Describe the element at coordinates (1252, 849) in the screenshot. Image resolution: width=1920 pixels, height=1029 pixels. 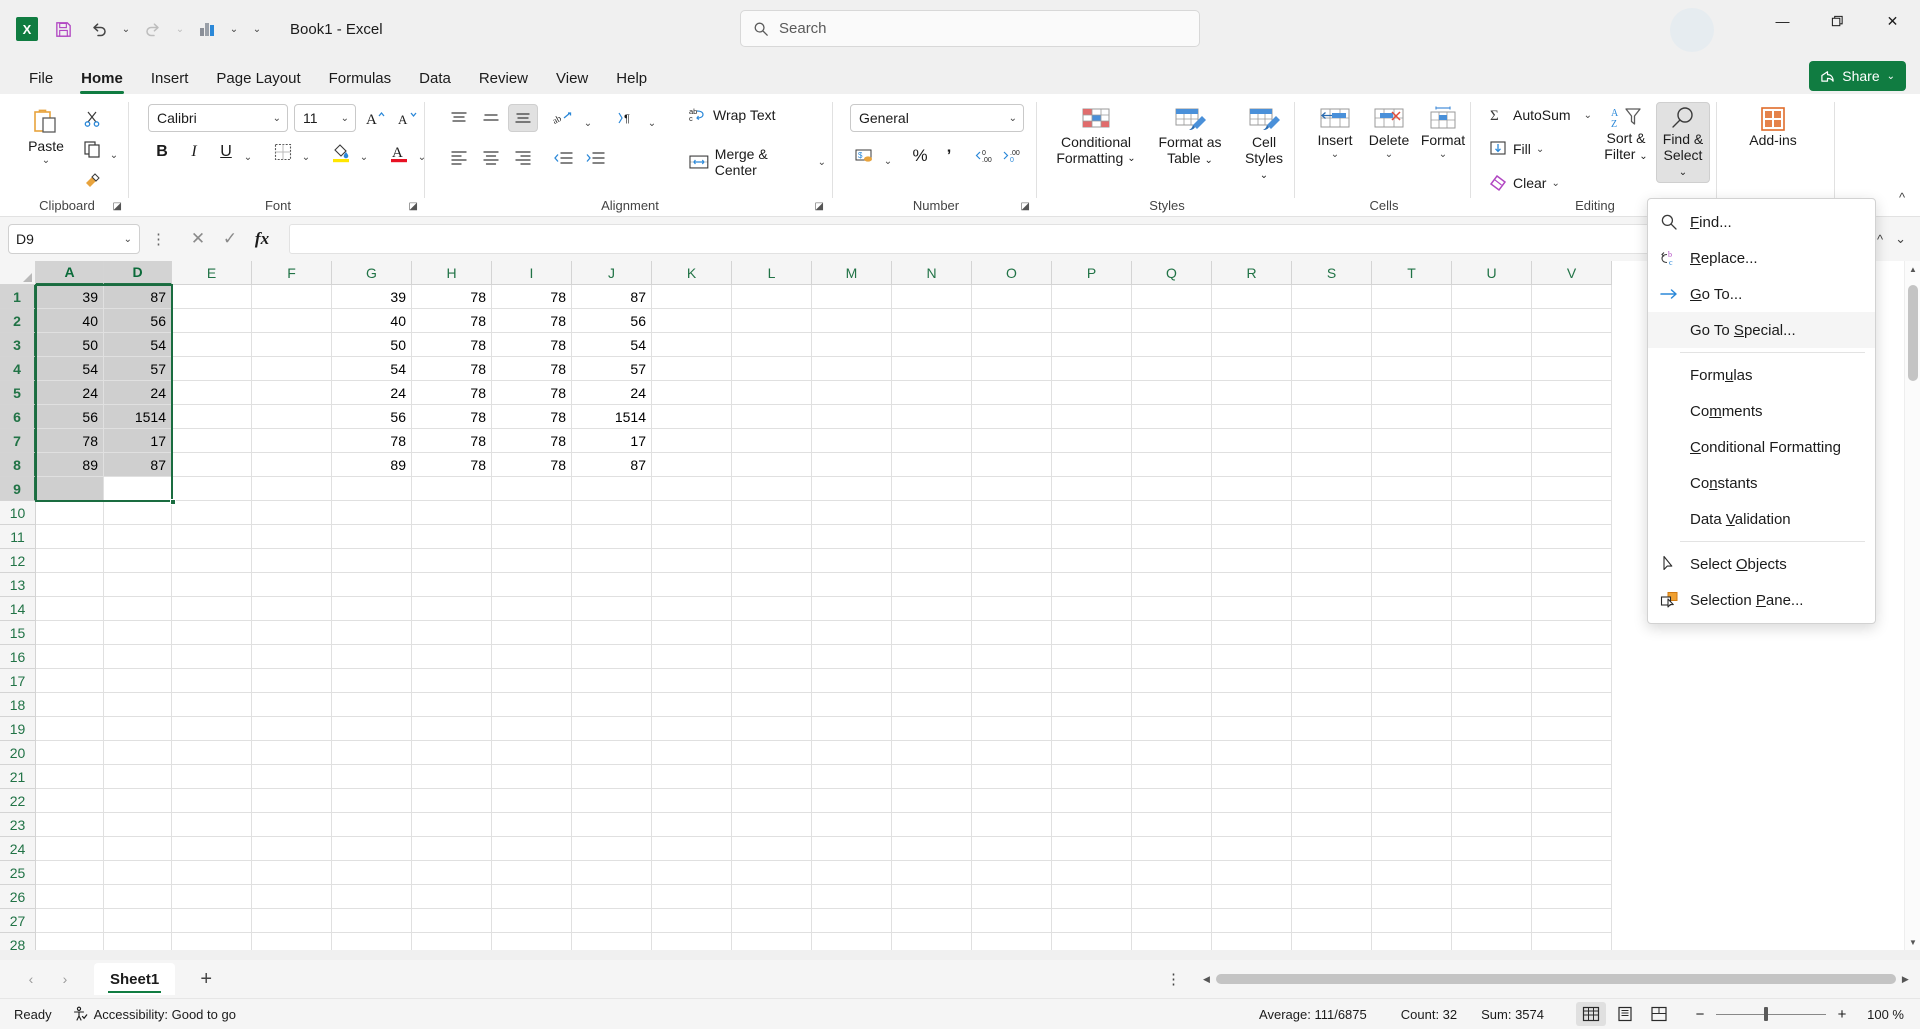
I see `cell-R24` at that location.